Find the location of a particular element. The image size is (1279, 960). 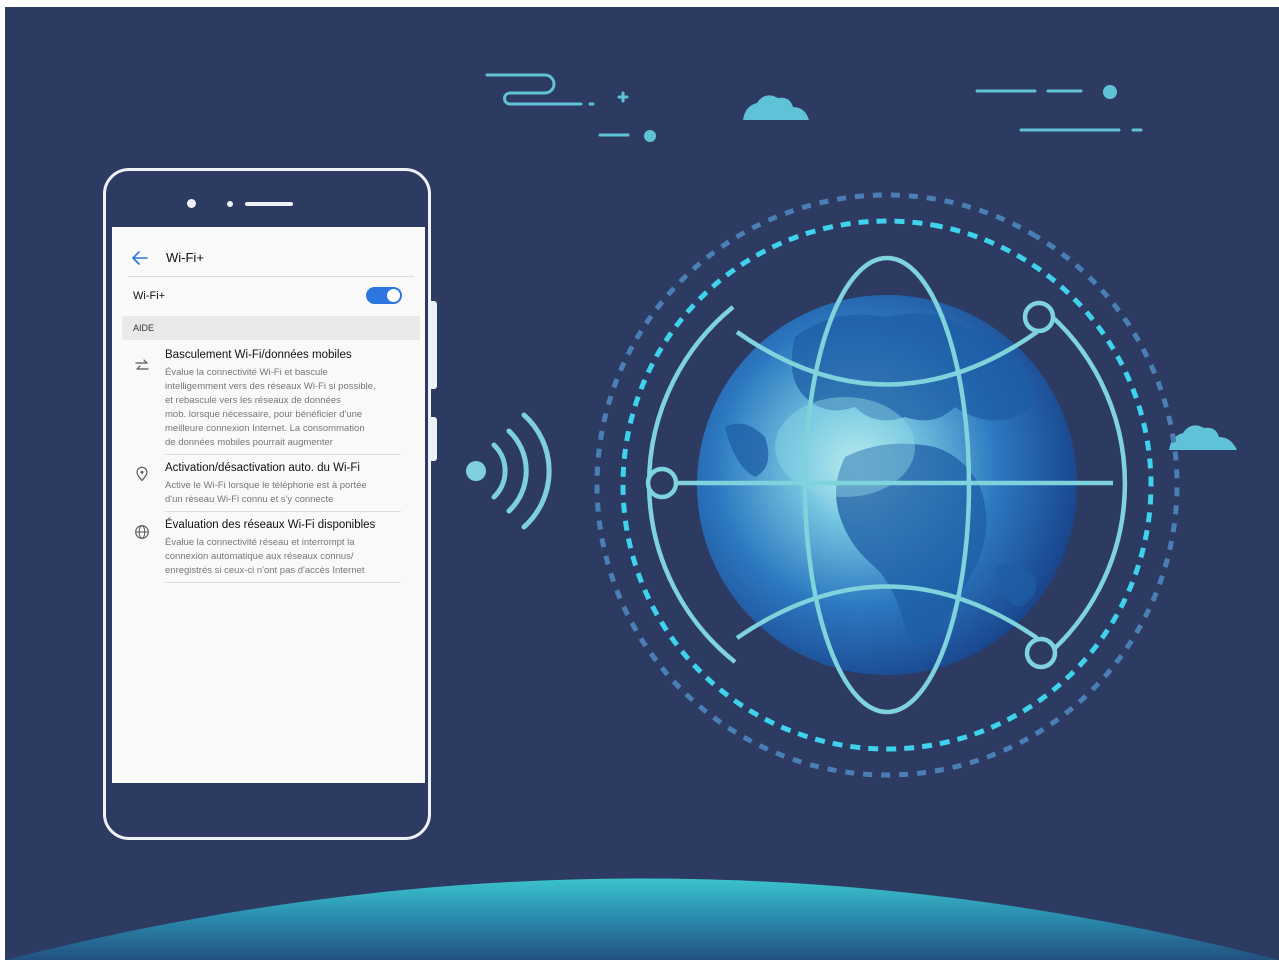

globe-icon is located at coordinates (142, 532).